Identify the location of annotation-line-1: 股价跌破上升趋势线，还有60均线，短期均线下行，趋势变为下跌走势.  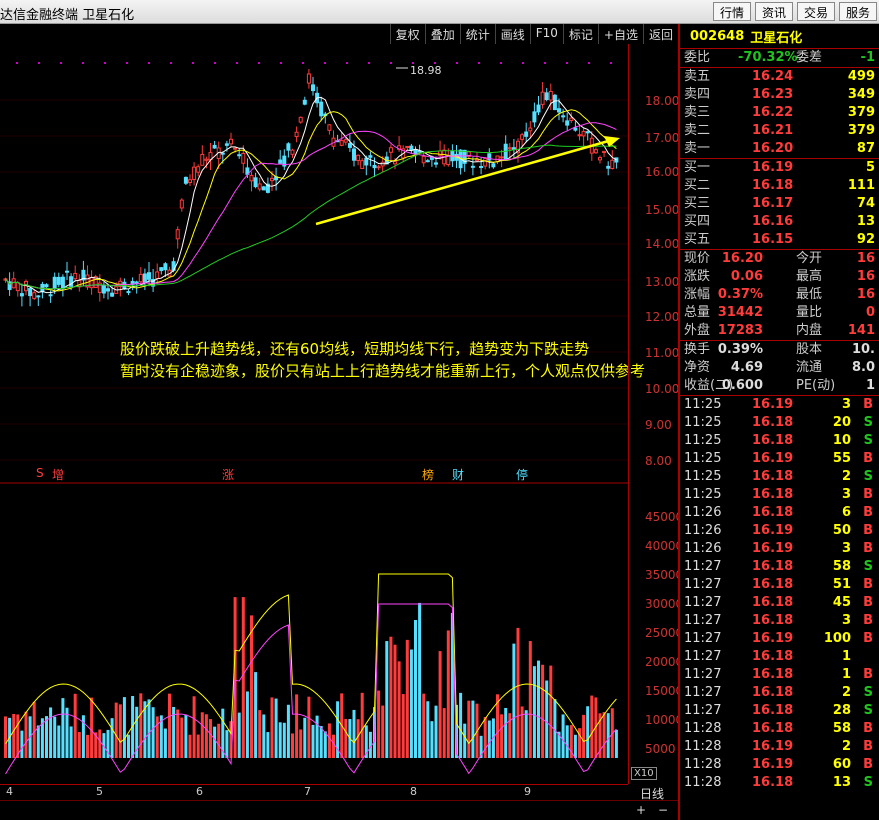
(355, 349).